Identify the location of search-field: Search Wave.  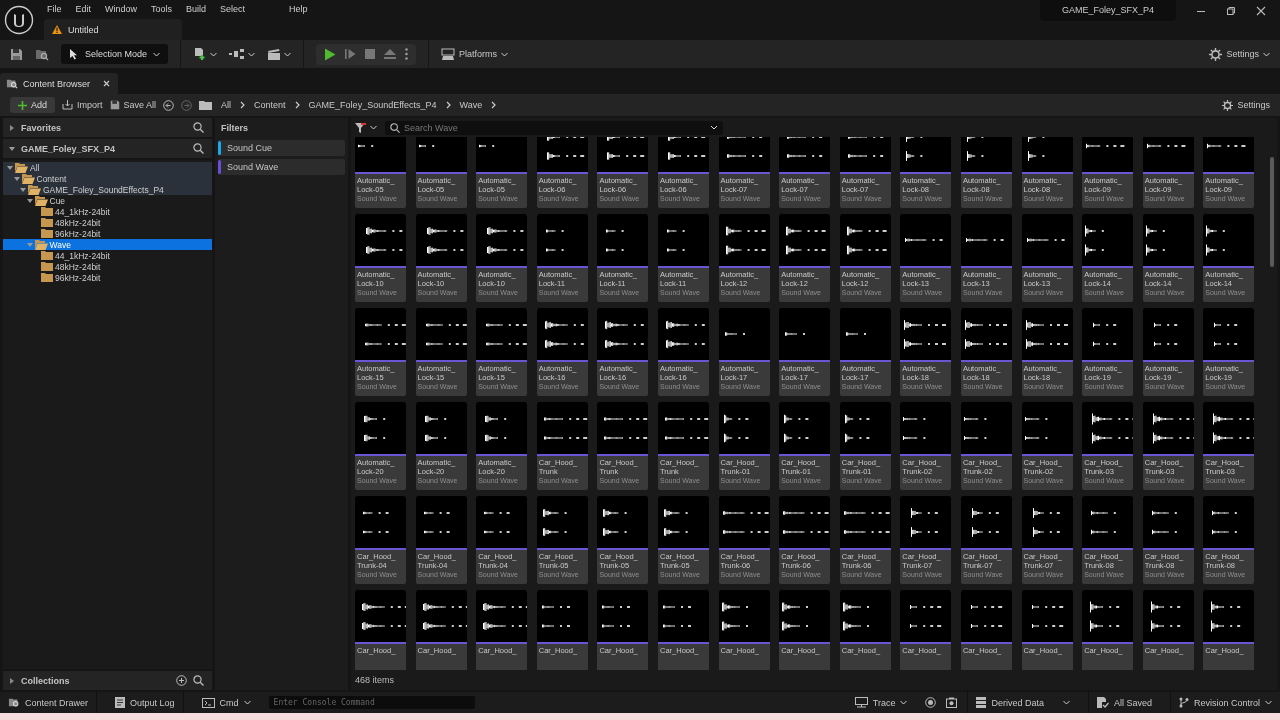
(555, 127).